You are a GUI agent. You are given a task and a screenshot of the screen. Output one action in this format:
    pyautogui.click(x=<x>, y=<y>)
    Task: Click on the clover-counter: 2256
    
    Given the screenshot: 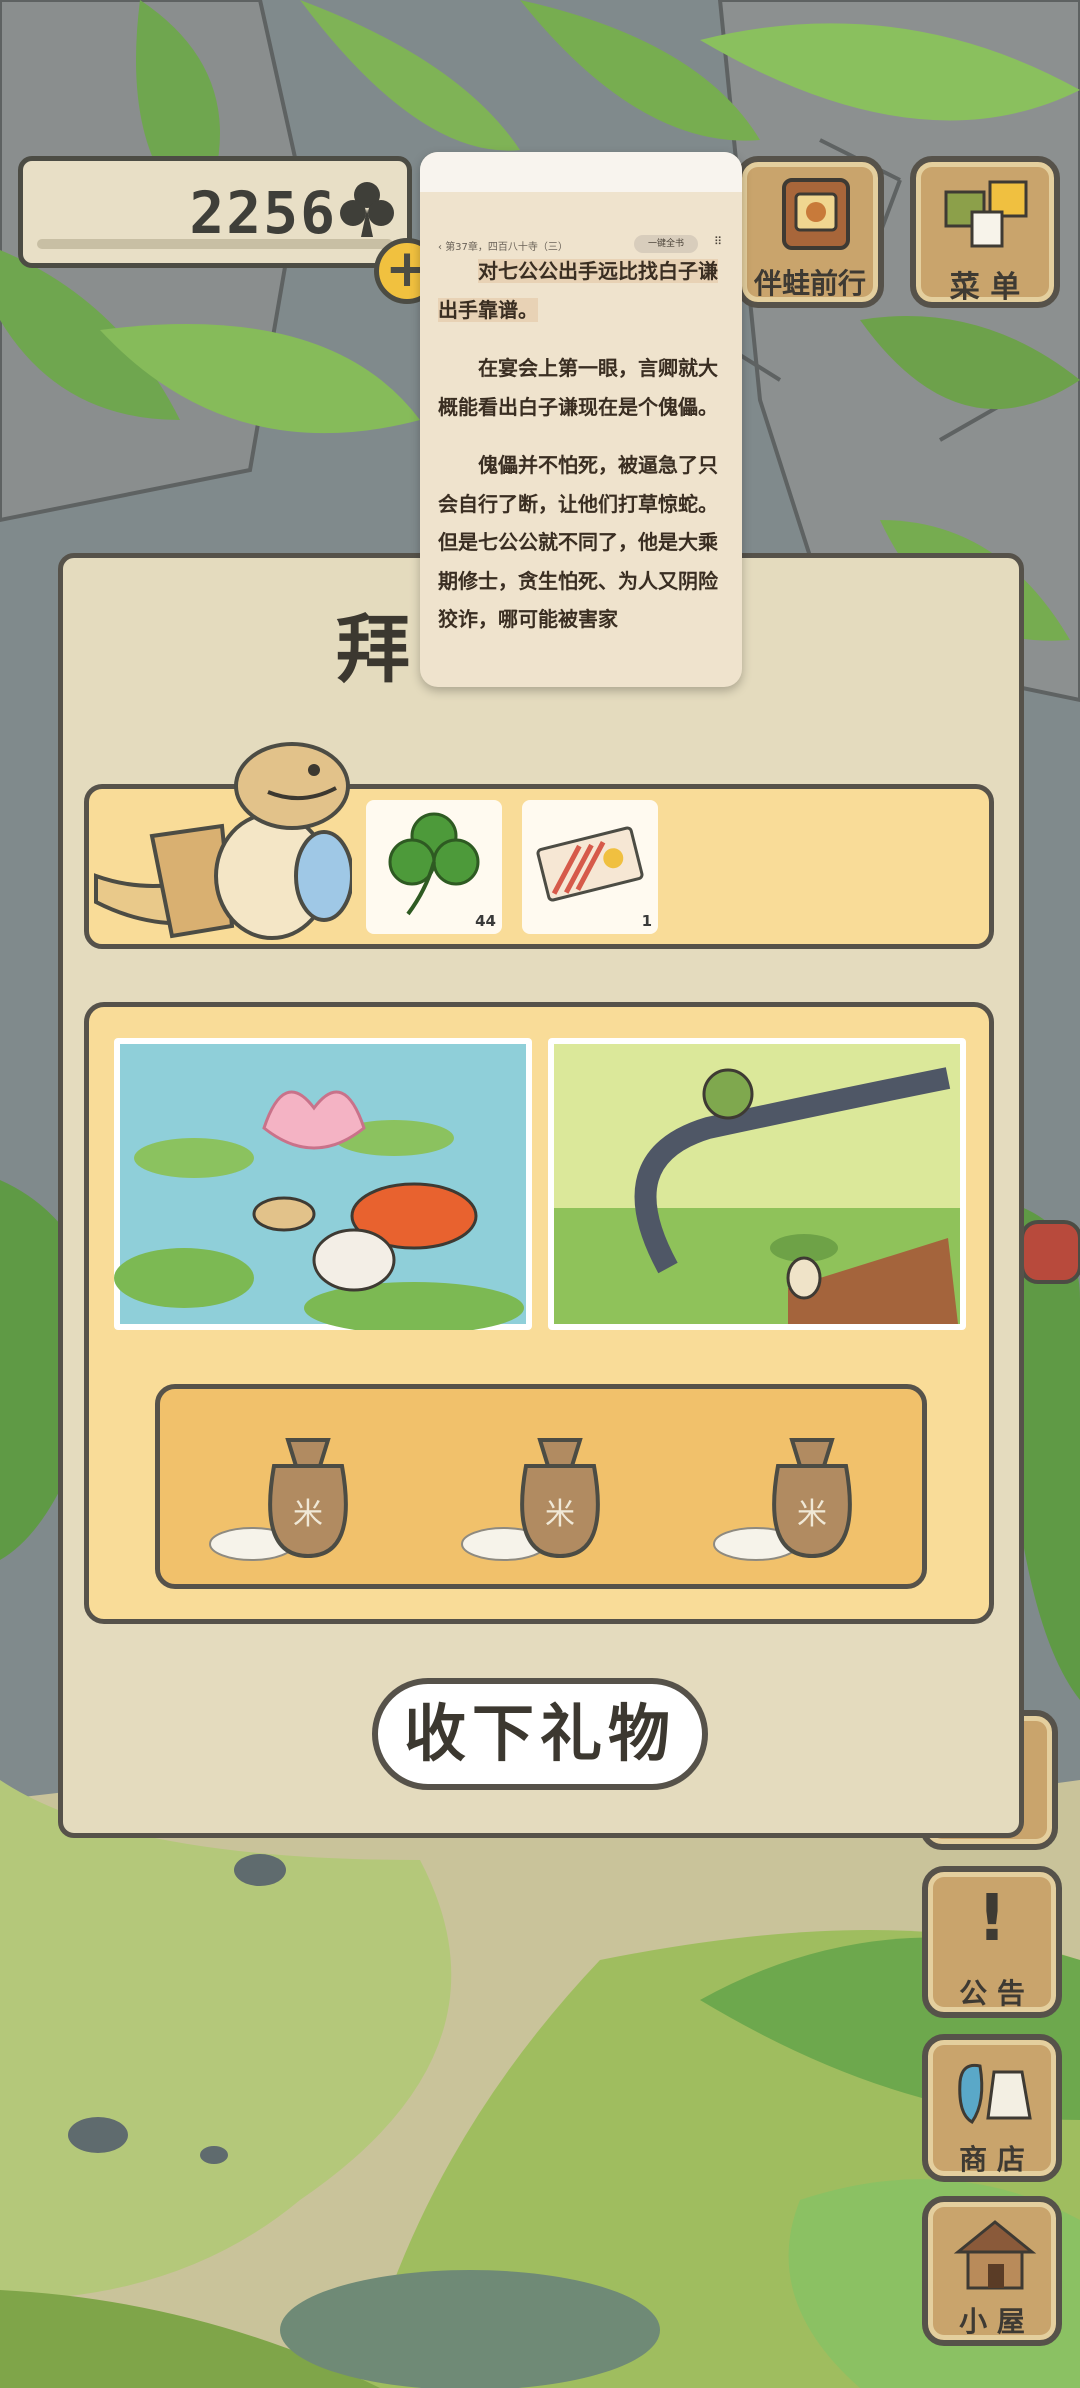 What is the action you would take?
    pyautogui.click(x=215, y=212)
    